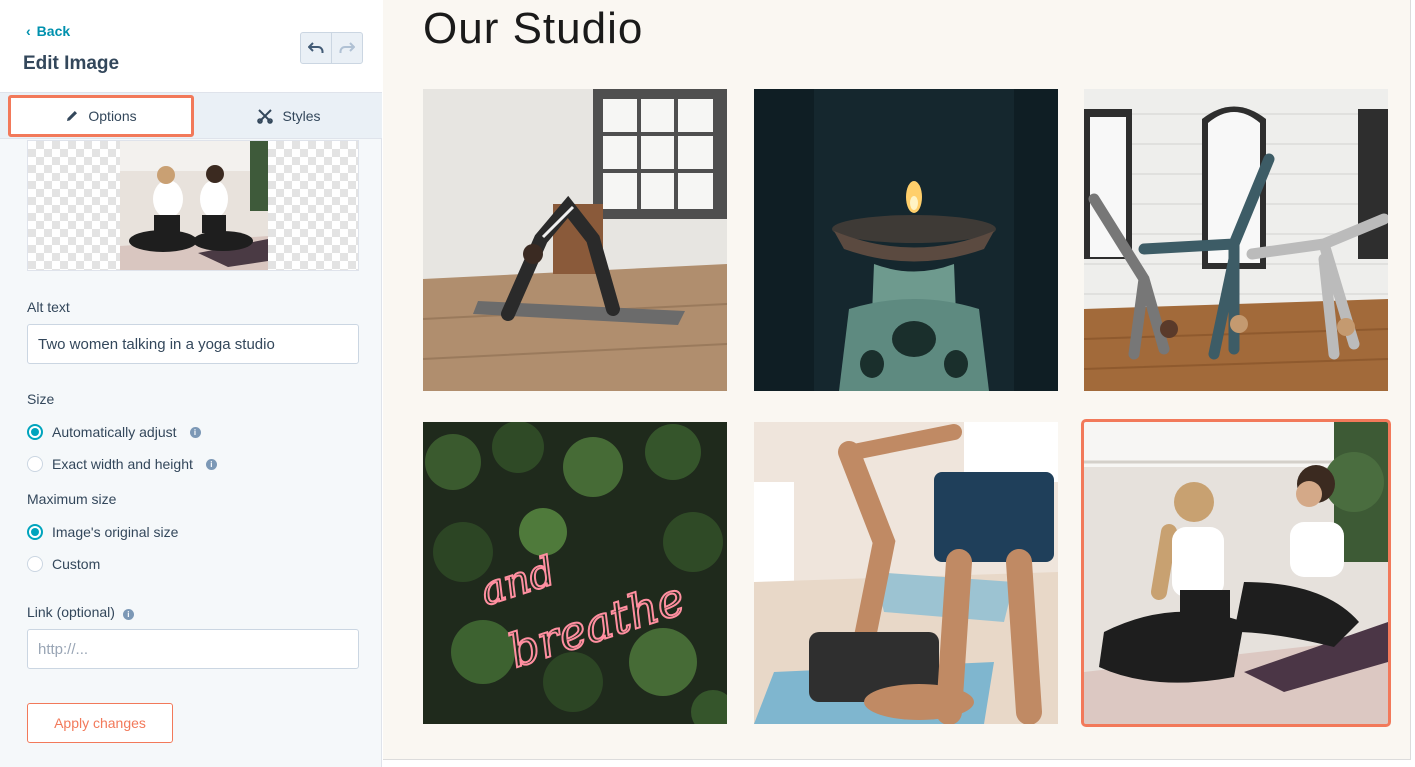 This screenshot has width=1415, height=767. Describe the element at coordinates (28, 31) in the screenshot. I see `chevron-left-icon: ‹` at that location.